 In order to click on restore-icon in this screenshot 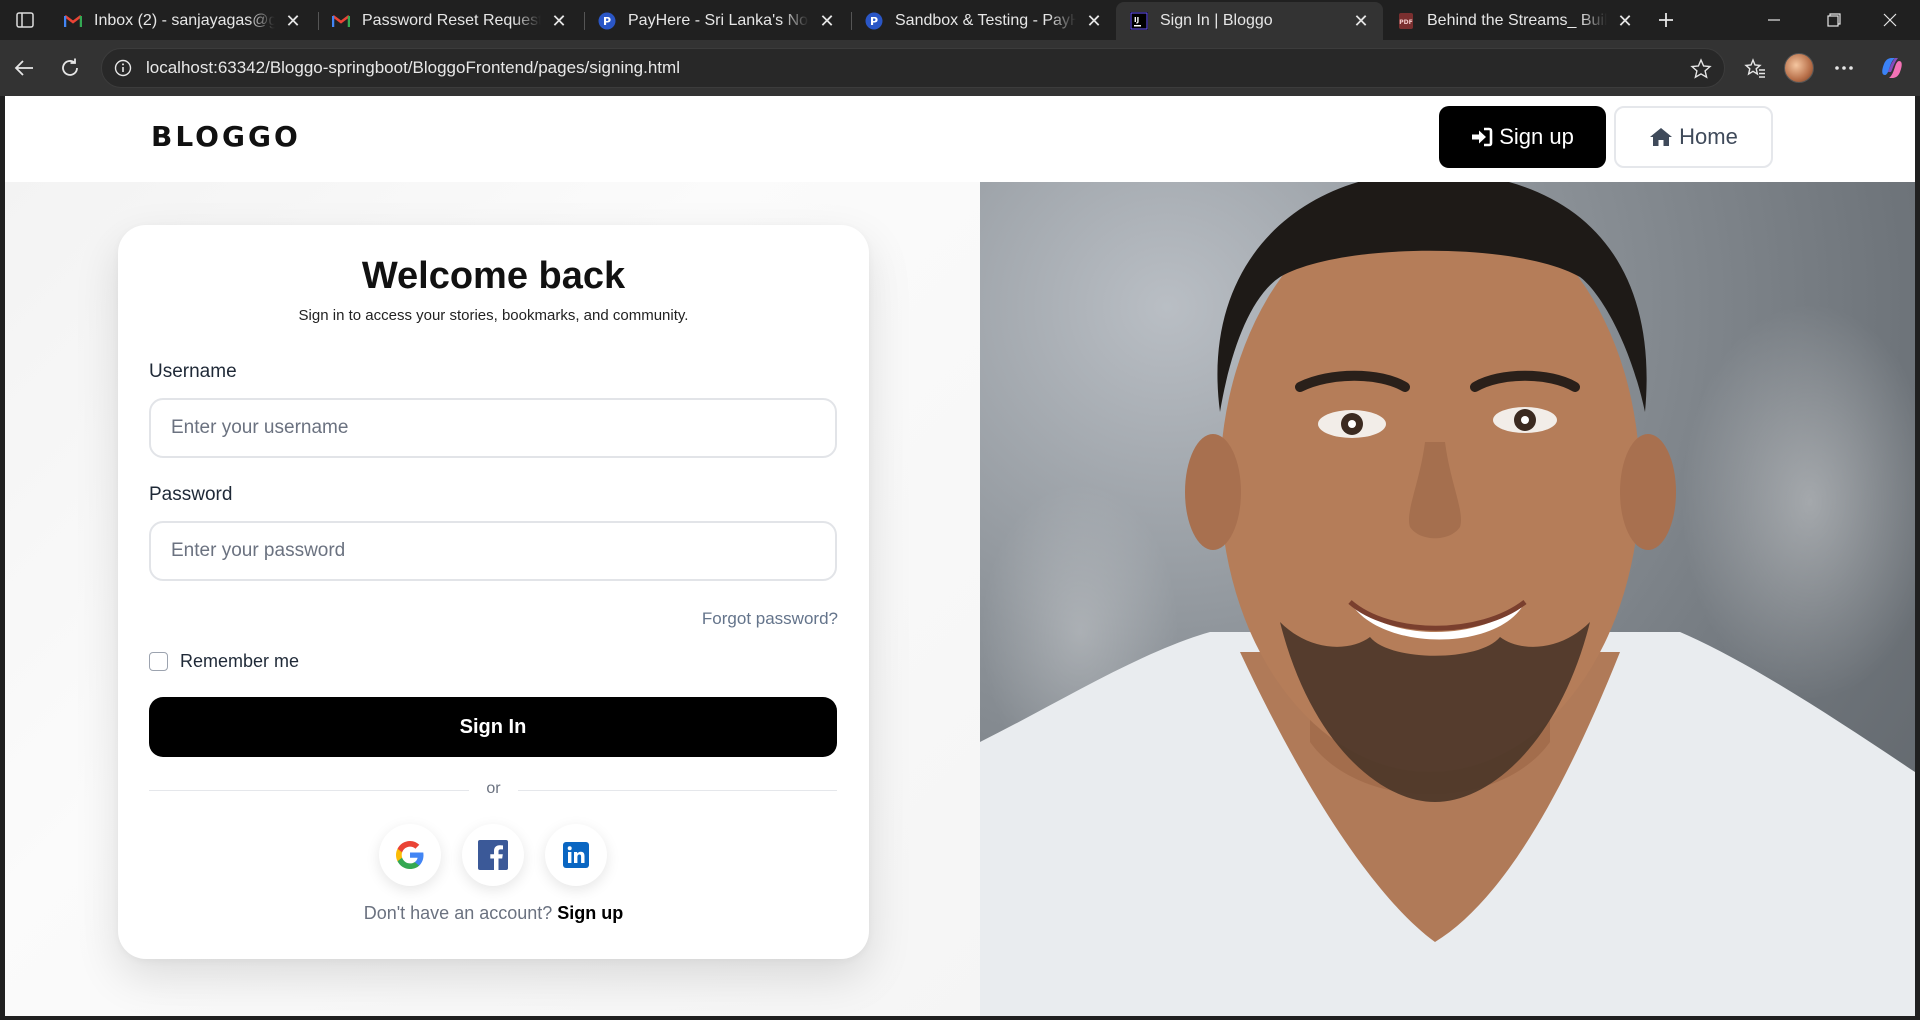, I will do `click(1834, 20)`.